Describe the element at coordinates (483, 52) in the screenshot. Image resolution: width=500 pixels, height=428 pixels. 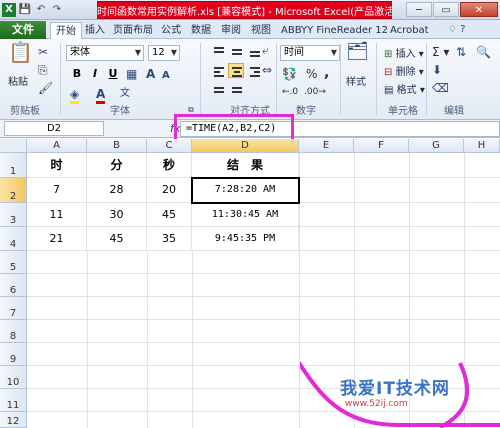
I see `find-select-icon: 🔍` at that location.